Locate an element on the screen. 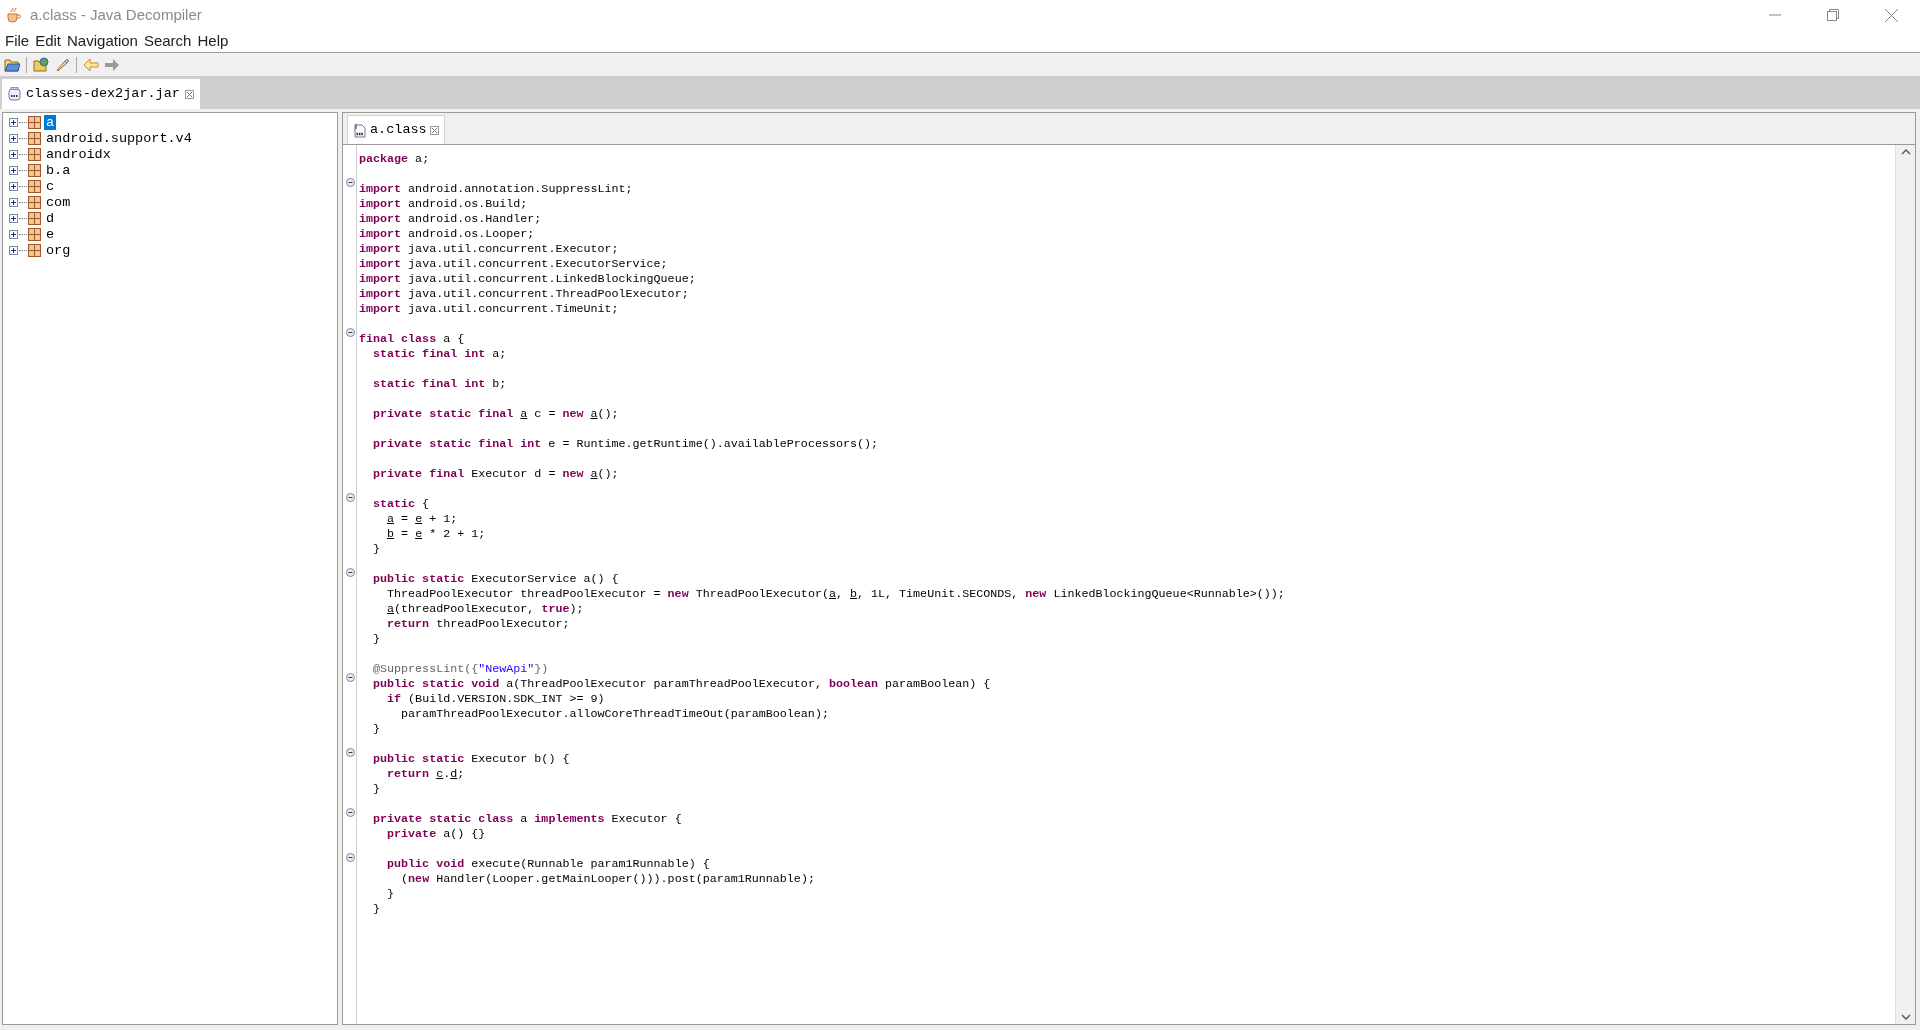  code-line: a(threadPoolExecutor, true); is located at coordinates (485, 609).